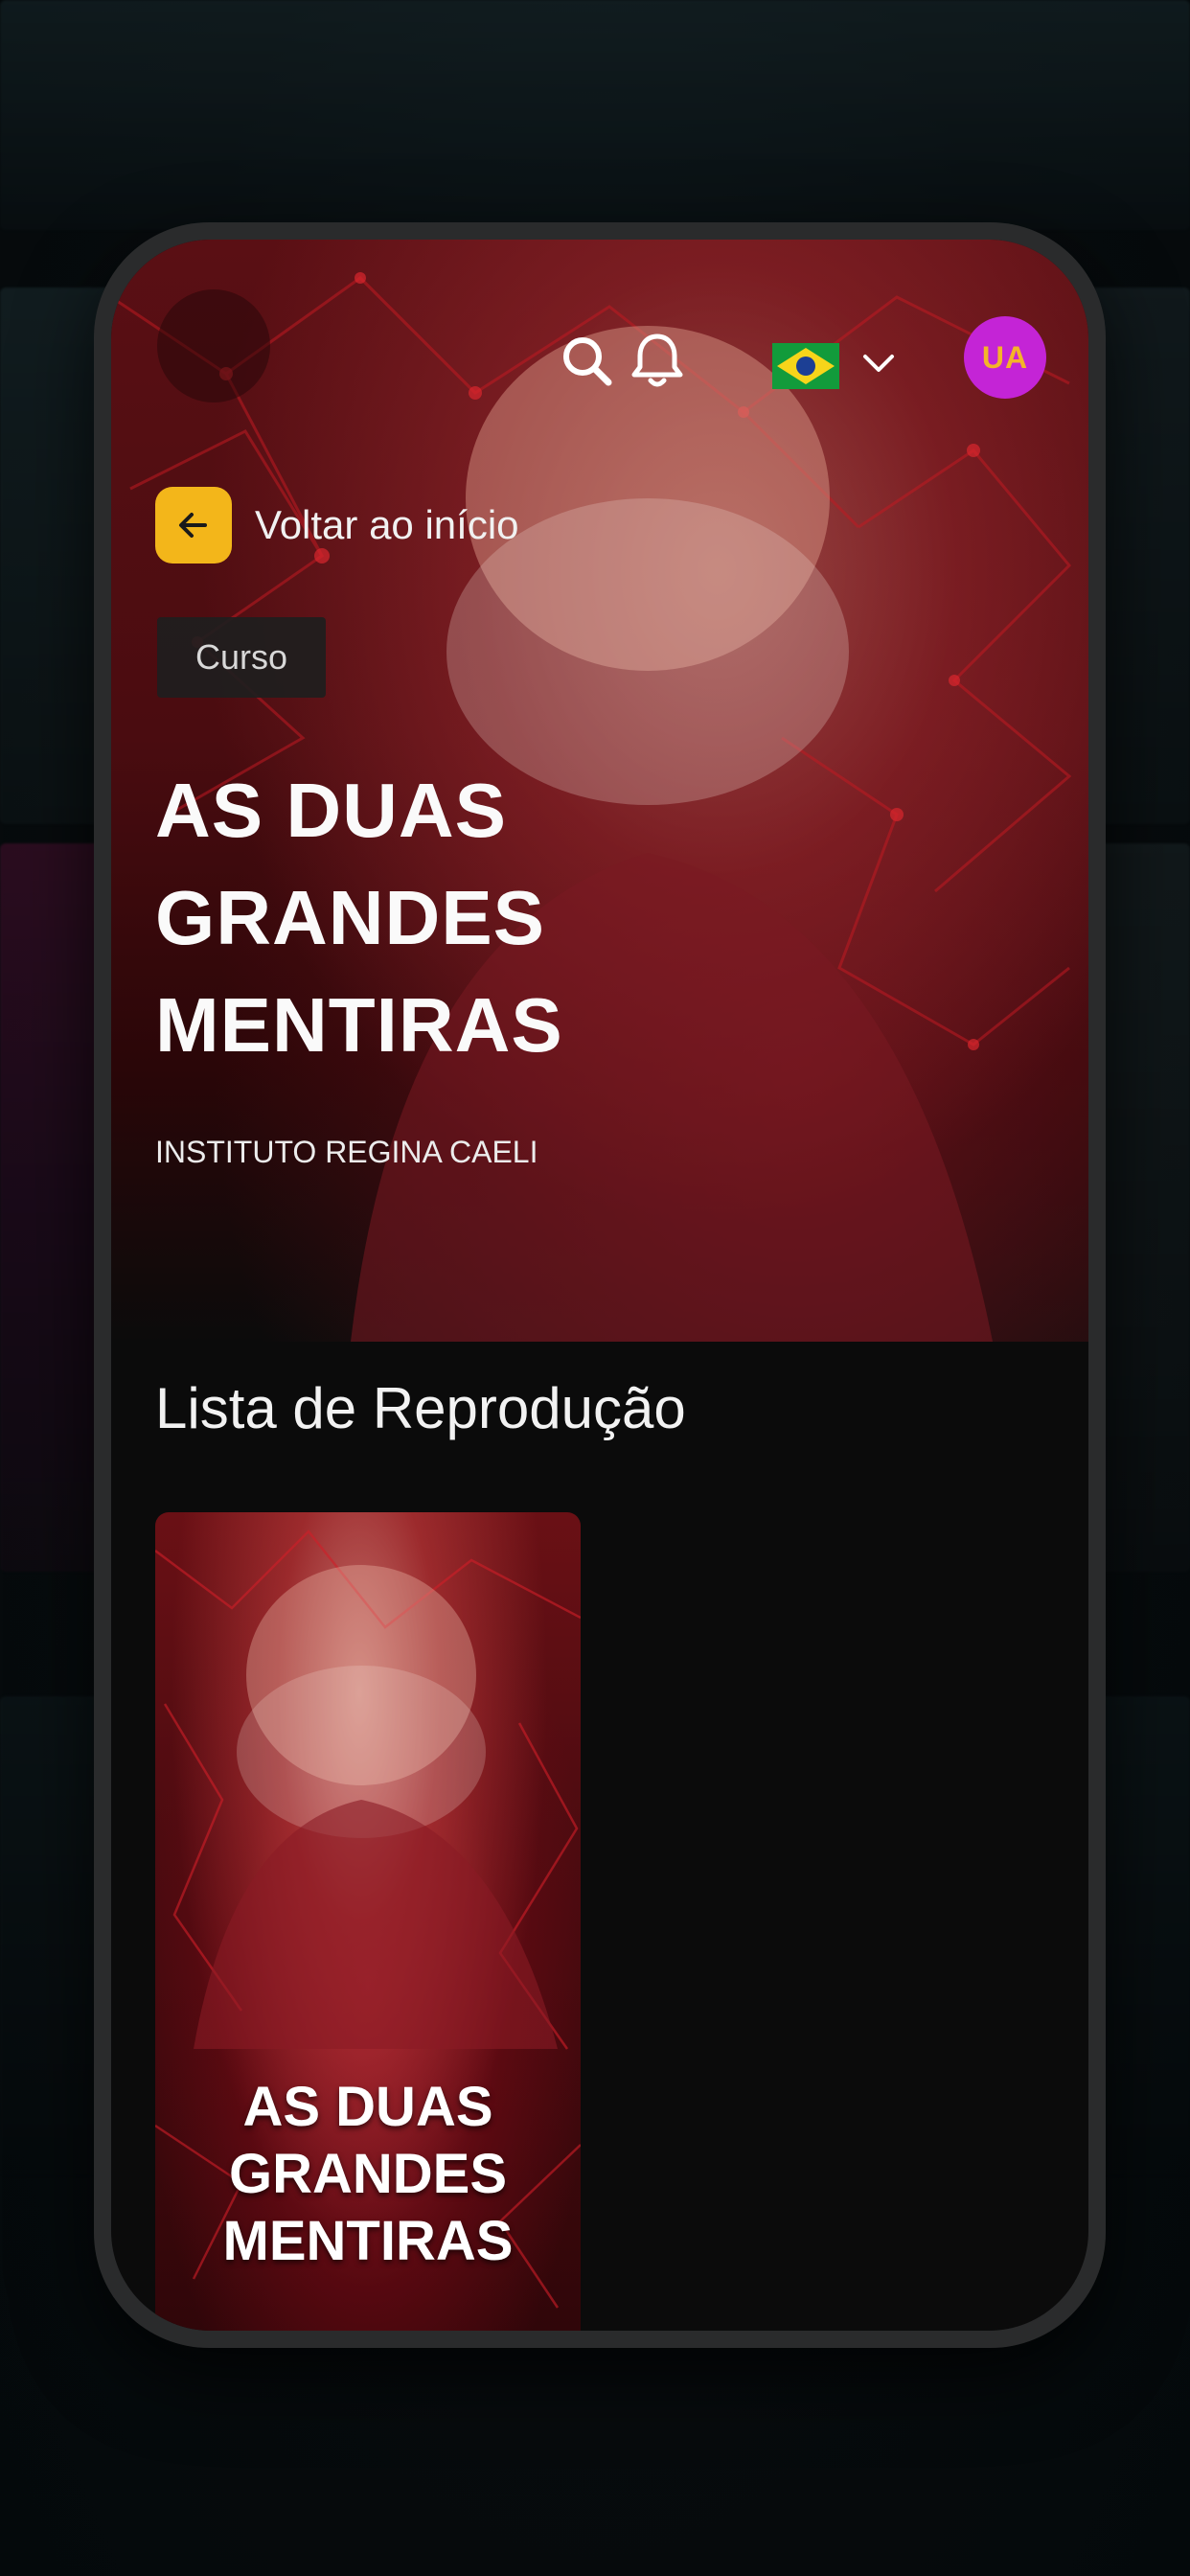 This screenshot has height=2576, width=1190. Describe the element at coordinates (595, 115) in the screenshot. I see `background-tile` at that location.